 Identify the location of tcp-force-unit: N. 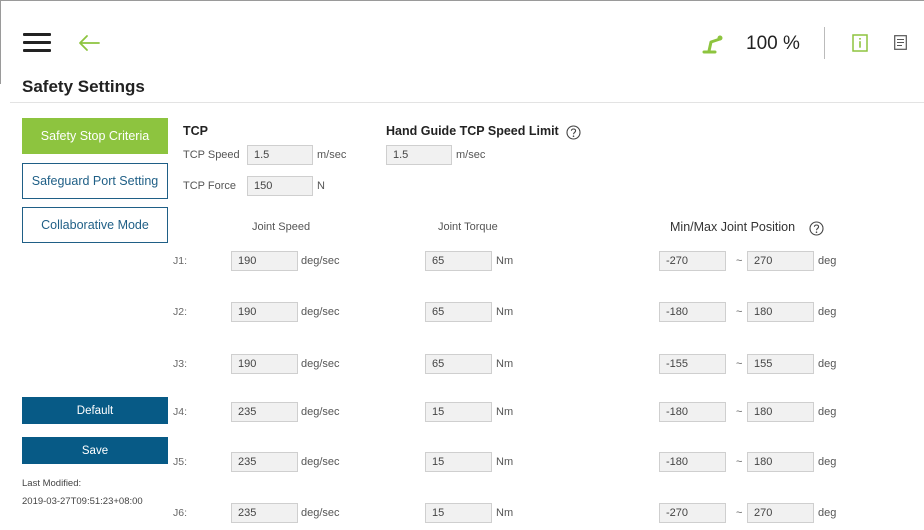
(321, 186).